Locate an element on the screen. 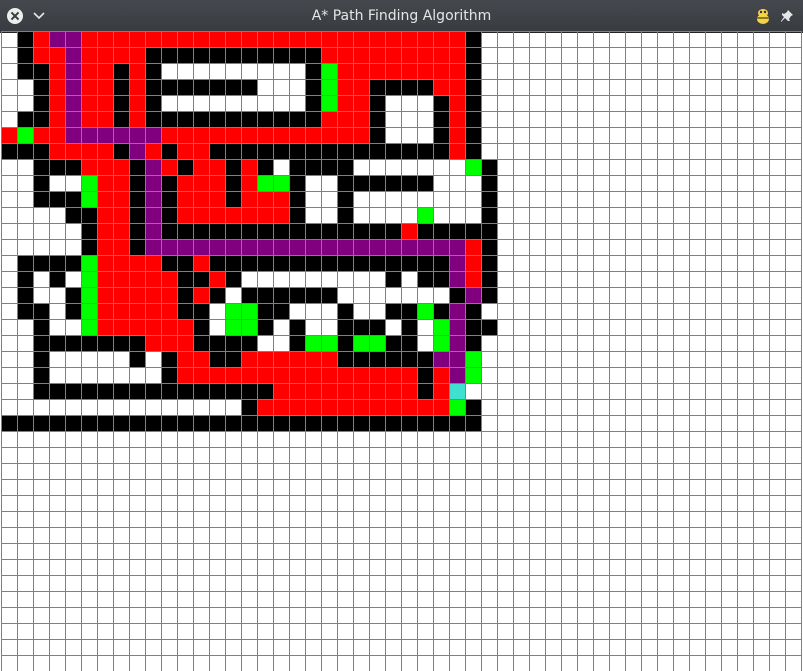  pin-button is located at coordinates (787, 16).